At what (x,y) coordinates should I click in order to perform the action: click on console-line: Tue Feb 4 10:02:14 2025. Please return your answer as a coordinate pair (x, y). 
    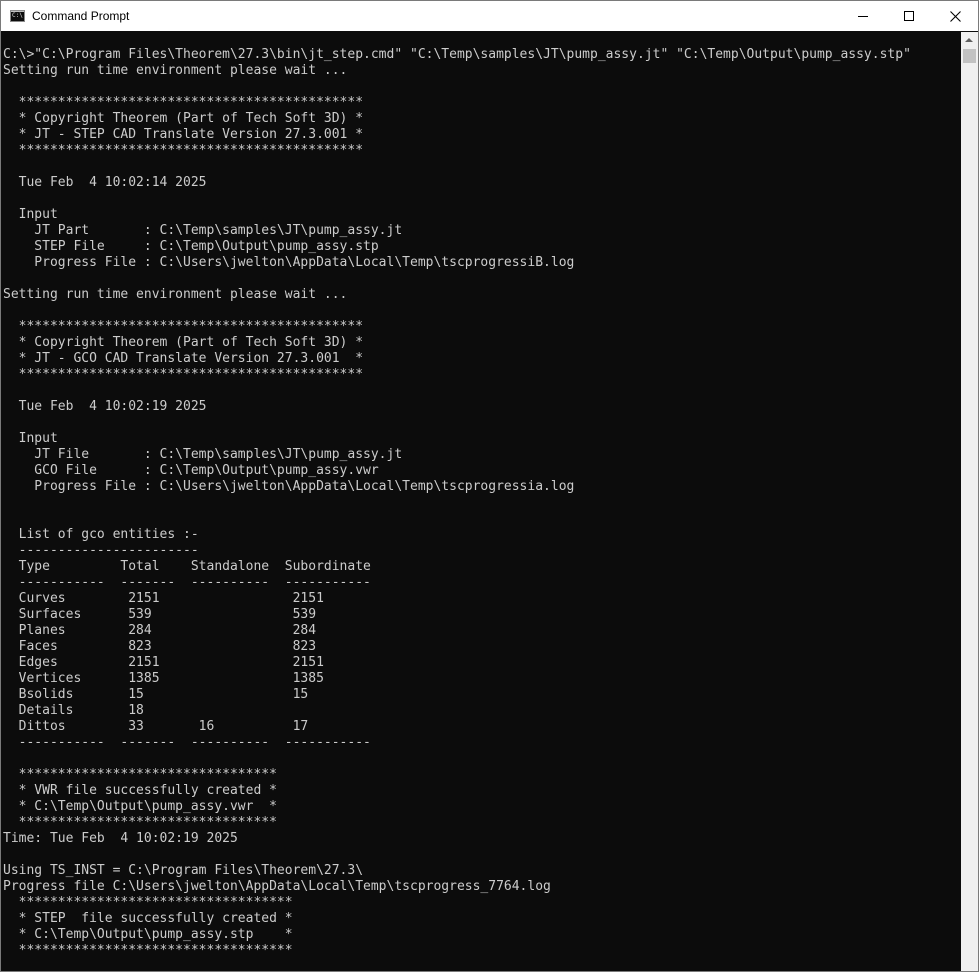
    Looking at the image, I should click on (105, 182).